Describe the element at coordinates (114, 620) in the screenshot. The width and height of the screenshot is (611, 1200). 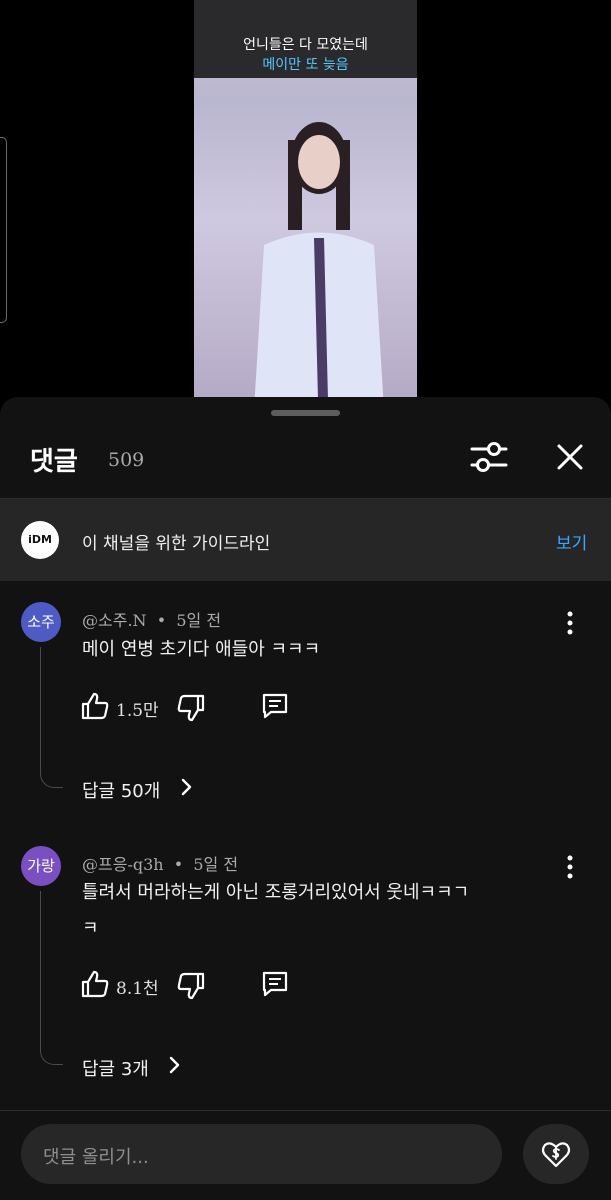
I see `comment-author: @소주.N` at that location.